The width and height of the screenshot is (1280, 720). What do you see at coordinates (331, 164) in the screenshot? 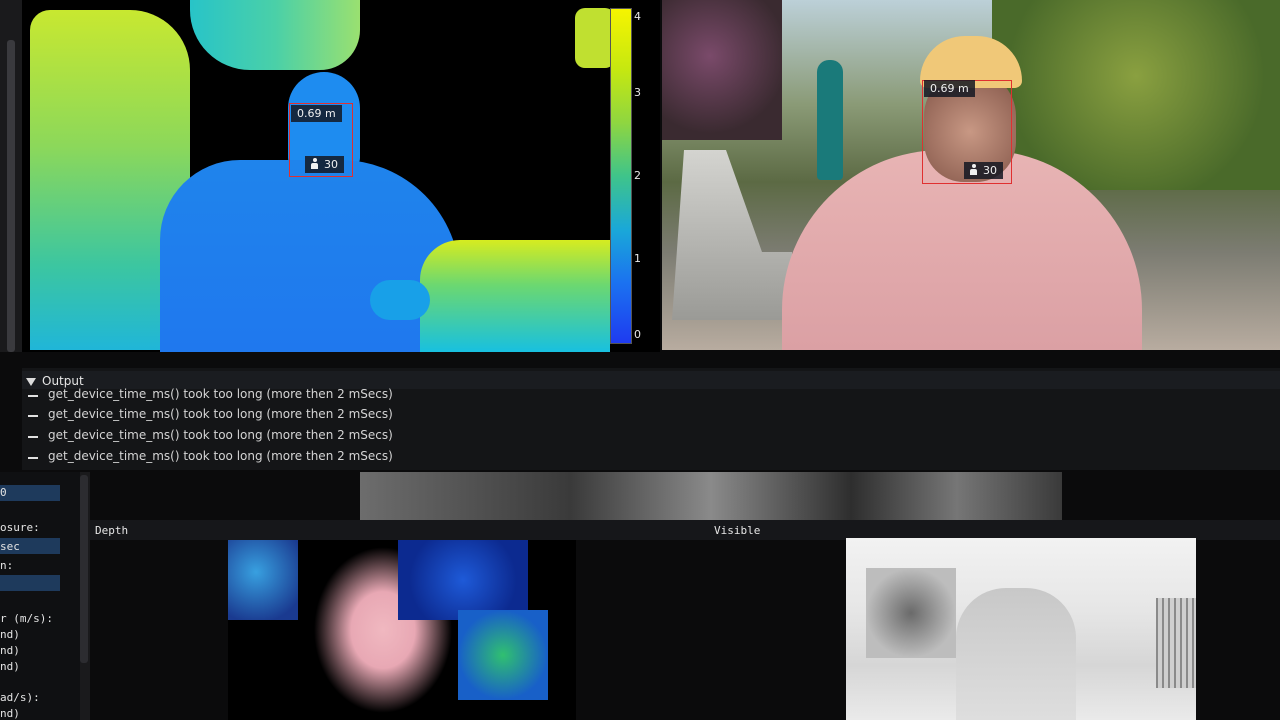
I see `depth-confidence-text: 30` at bounding box center [331, 164].